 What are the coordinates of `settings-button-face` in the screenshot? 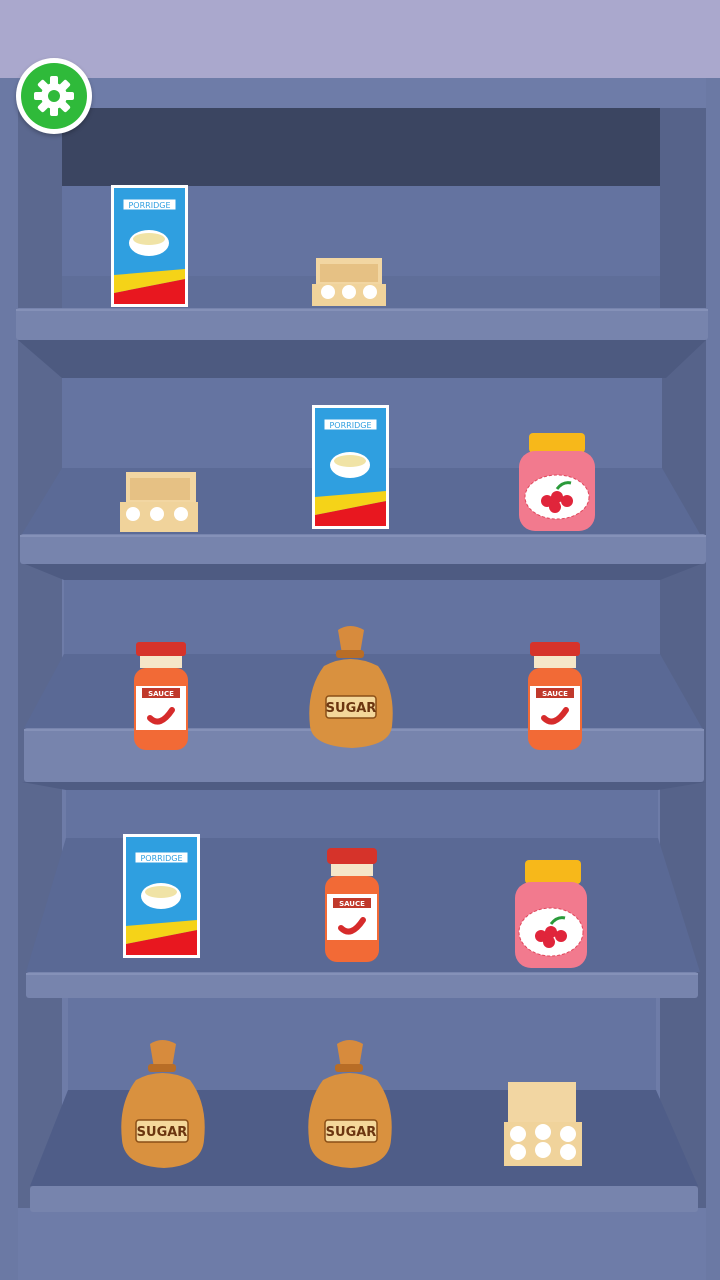 It's located at (54, 96).